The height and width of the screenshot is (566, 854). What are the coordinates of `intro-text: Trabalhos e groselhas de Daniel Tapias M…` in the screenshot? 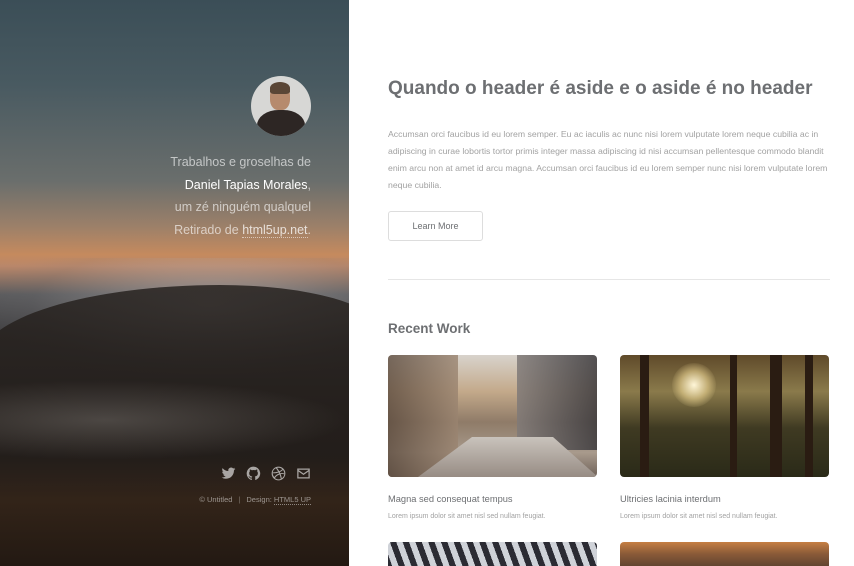 It's located at (161, 196).